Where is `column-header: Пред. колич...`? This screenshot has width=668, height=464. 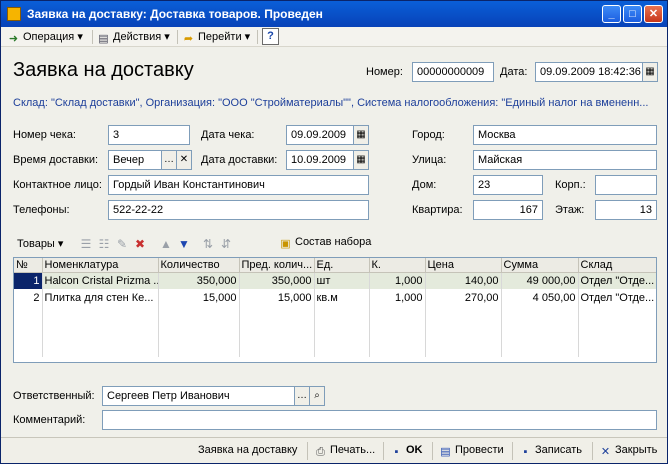
column-header: Пред. колич... is located at coordinates (277, 265).